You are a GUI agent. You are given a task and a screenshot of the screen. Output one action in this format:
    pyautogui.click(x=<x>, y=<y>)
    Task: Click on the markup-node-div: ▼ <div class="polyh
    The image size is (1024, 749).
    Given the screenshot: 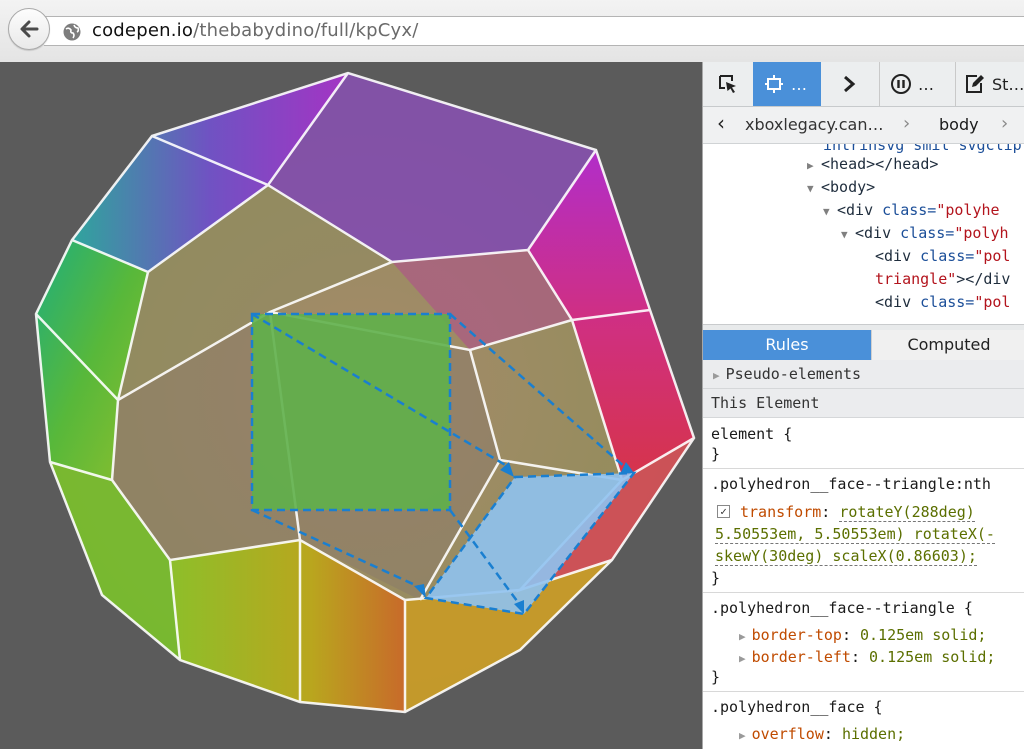 What is the action you would take?
    pyautogui.click(x=925, y=233)
    